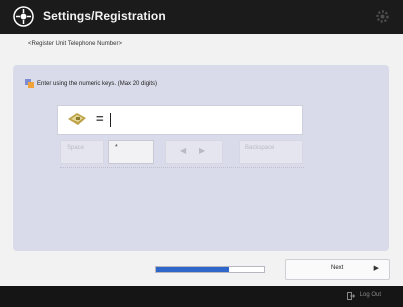 The height and width of the screenshot is (307, 403). Describe the element at coordinates (82, 152) in the screenshot. I see `space-button: Space` at that location.